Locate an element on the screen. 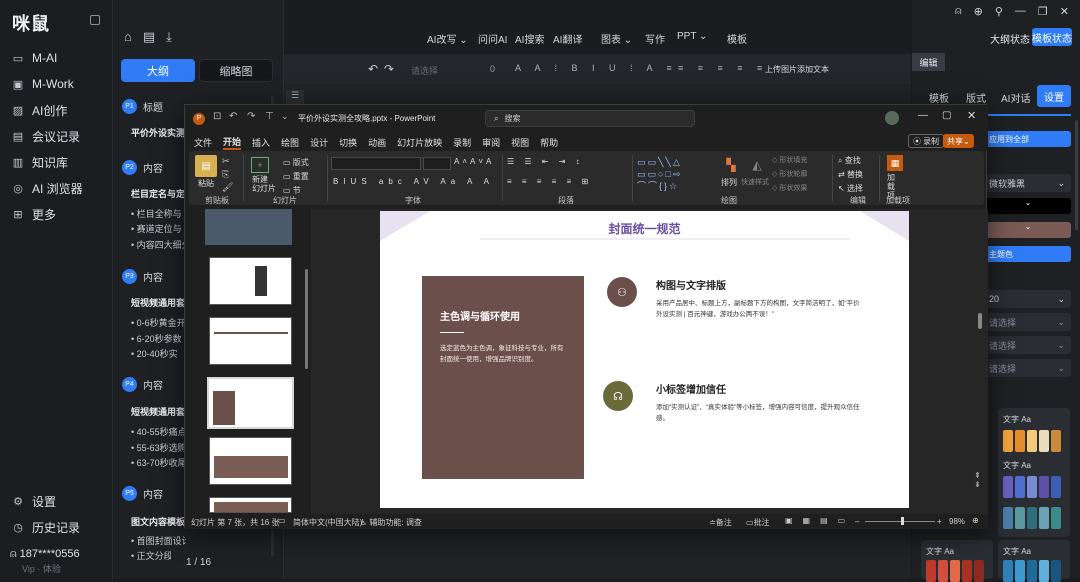 The image size is (1080, 582). shapes-gallery: ▭▭╲╲△ ▭▭○□⇨ ⌒⌒{}☆ is located at coordinates (675, 175).